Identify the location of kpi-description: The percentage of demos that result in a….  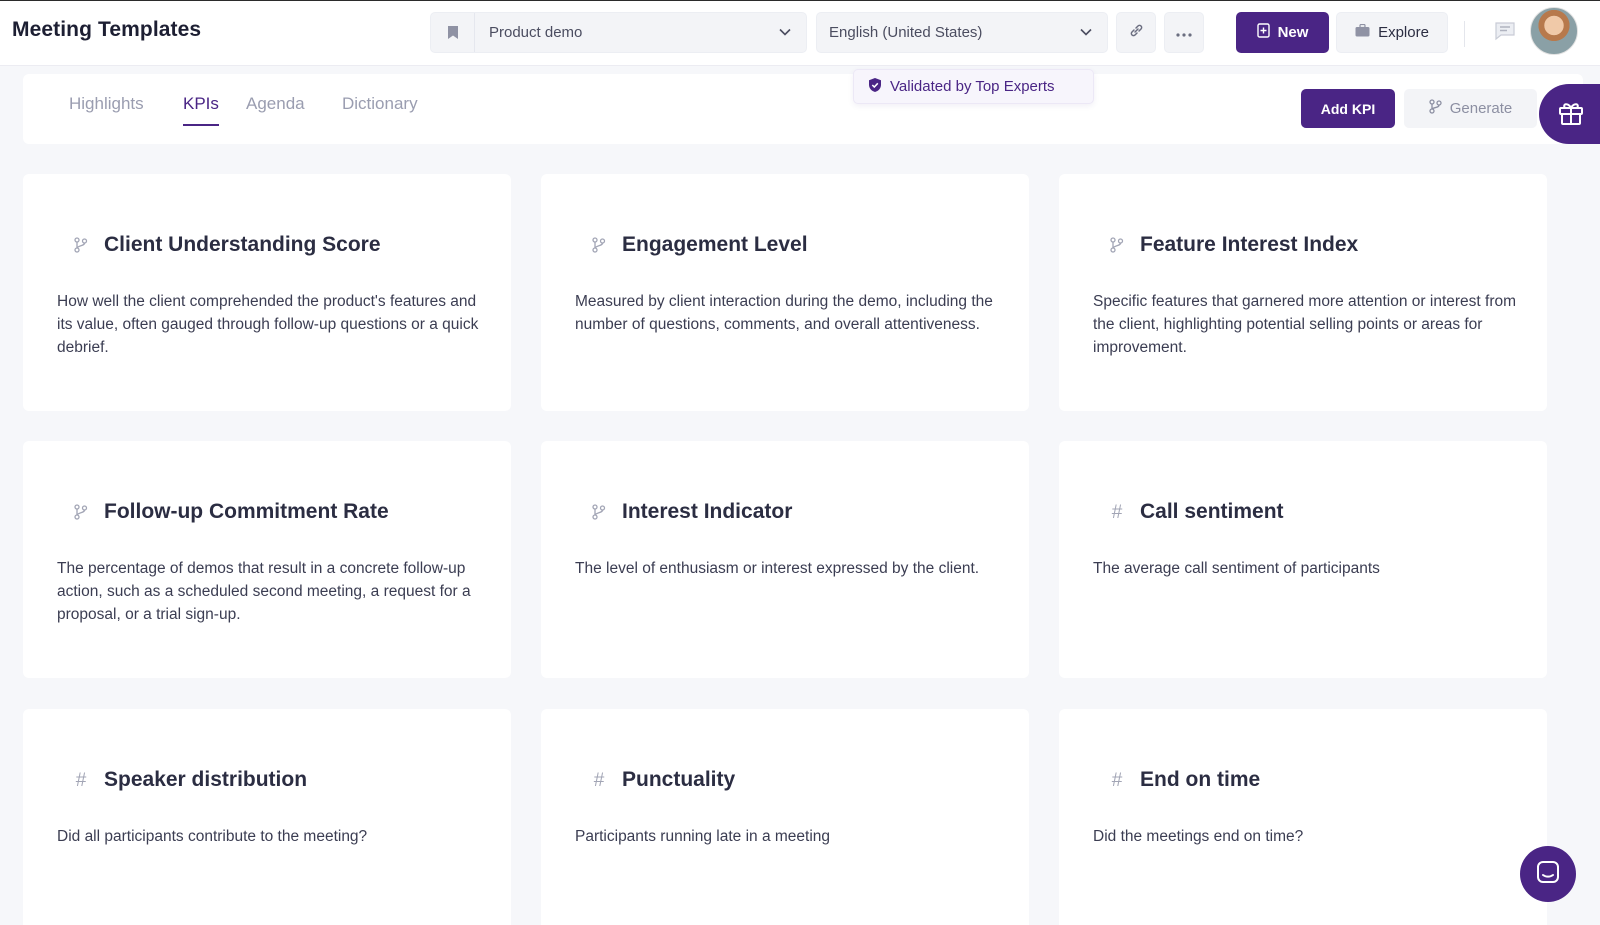
(264, 591).